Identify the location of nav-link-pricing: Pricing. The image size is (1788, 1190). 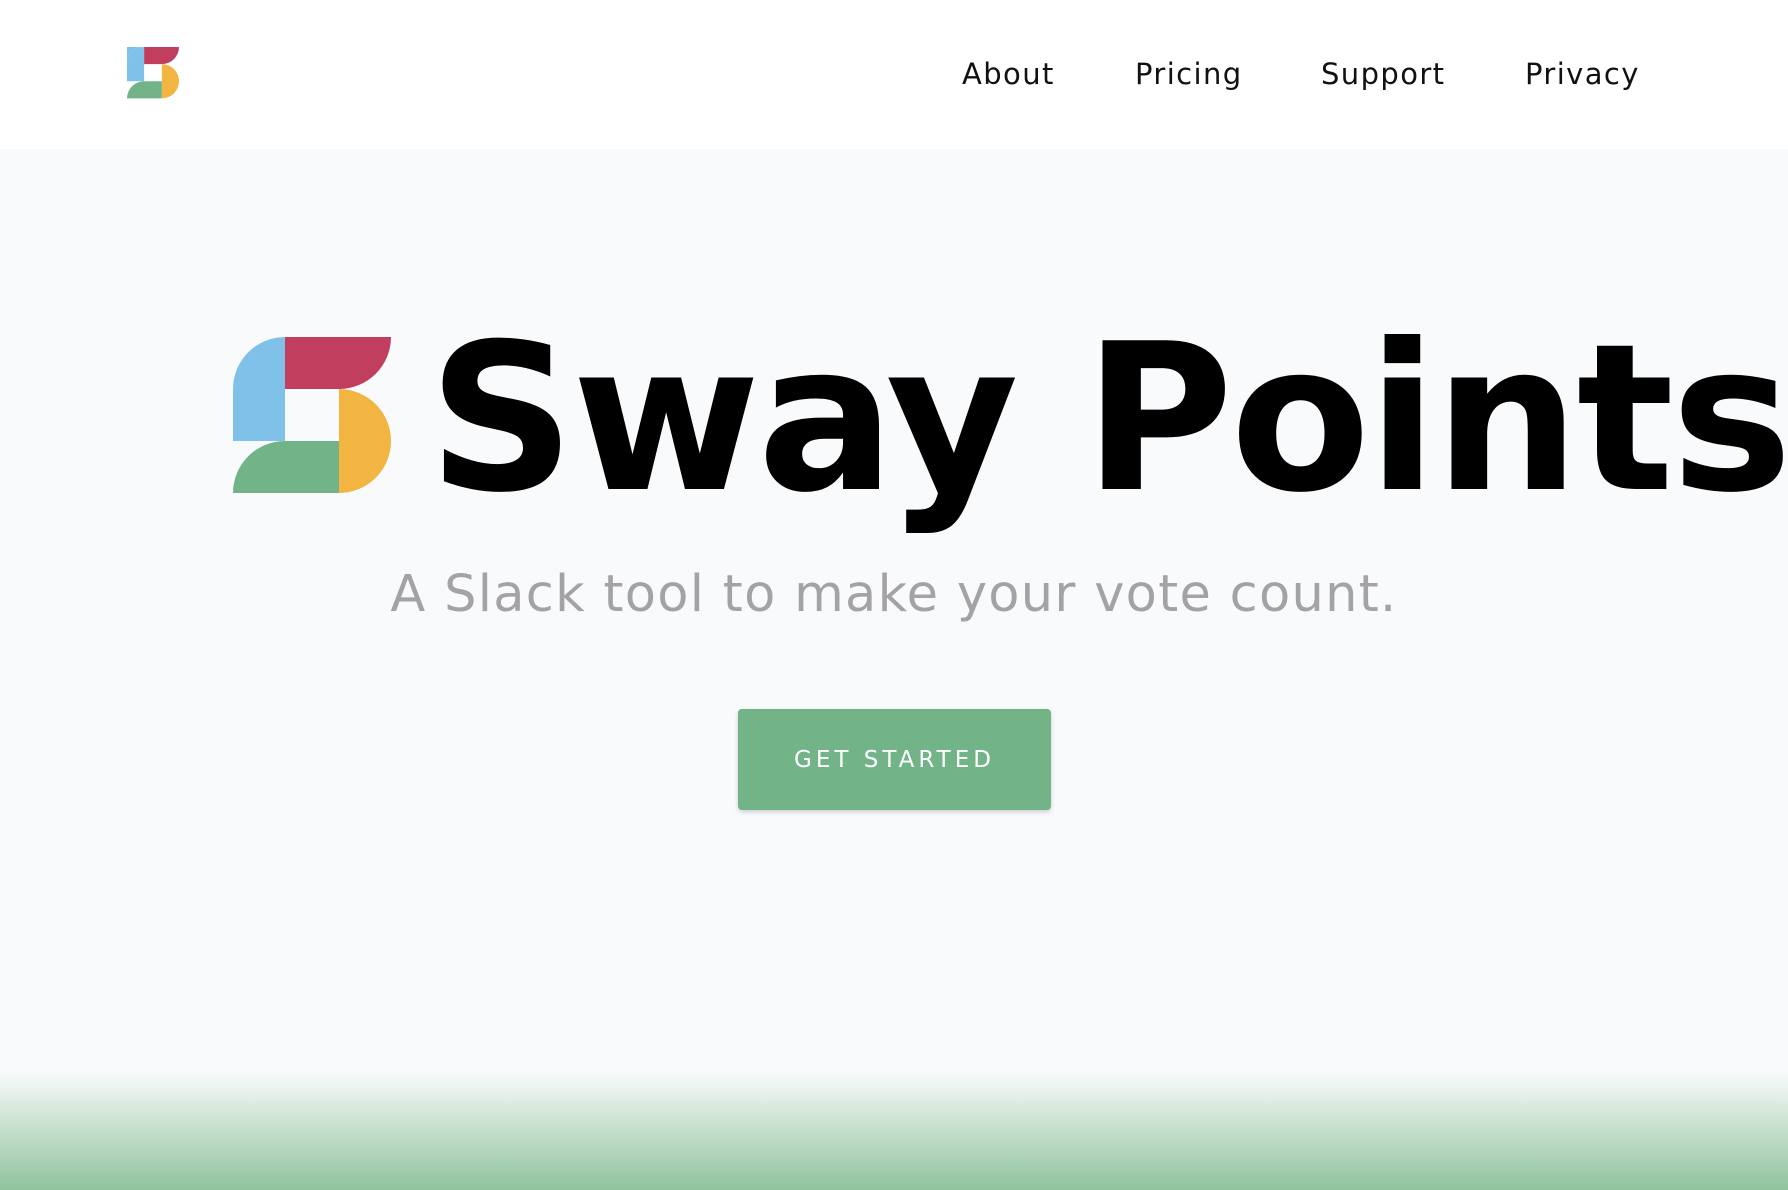
(1189, 74).